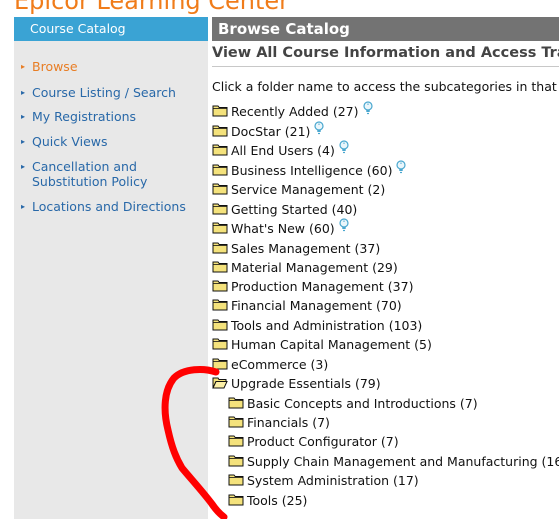 This screenshot has height=519, width=559. I want to click on folder-item: Service Management (2), so click(298, 189).